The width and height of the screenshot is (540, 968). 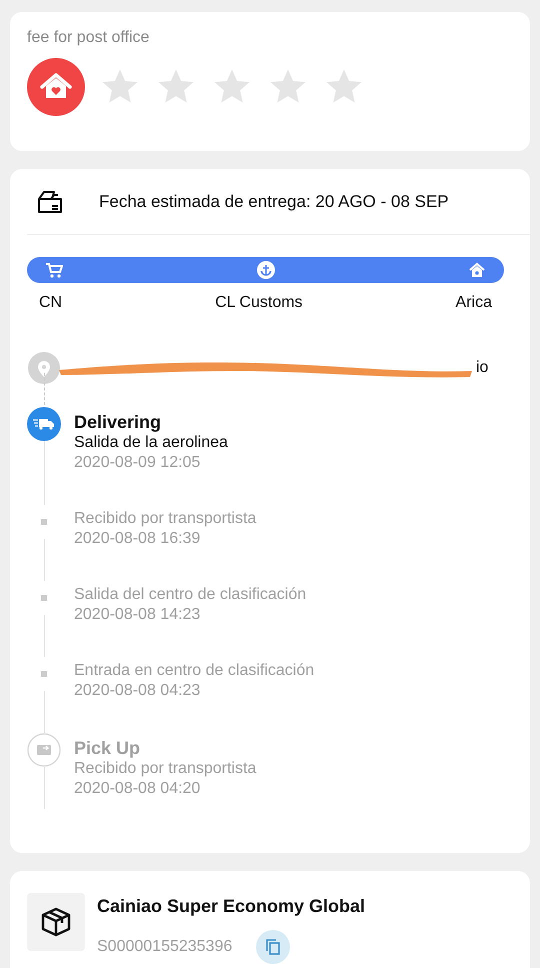 What do you see at coordinates (138, 615) in the screenshot?
I see `event-time: 2020-08-08 14:23` at bounding box center [138, 615].